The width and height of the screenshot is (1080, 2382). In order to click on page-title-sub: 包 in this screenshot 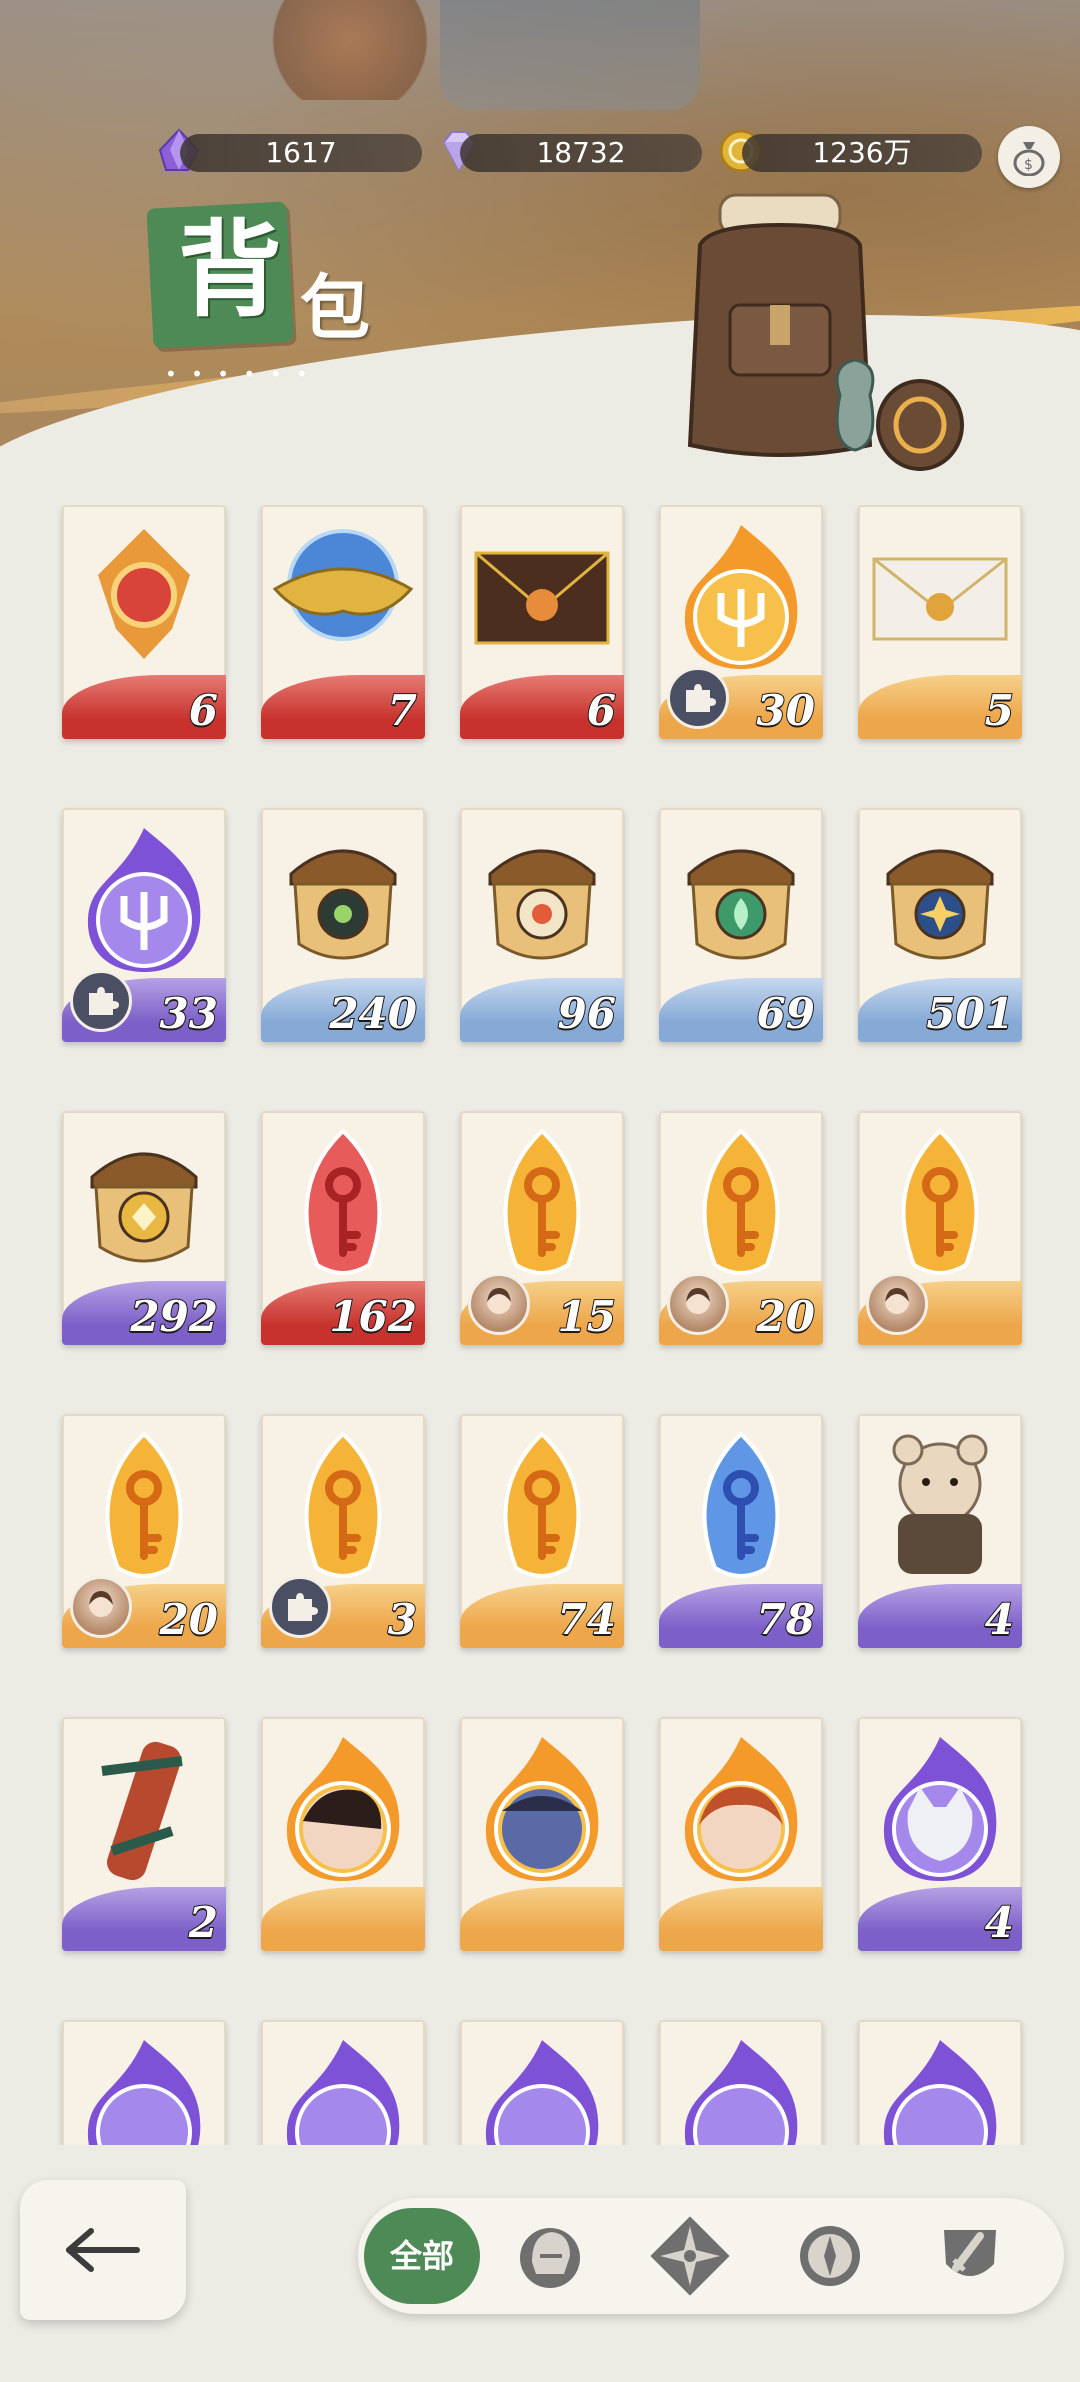, I will do `click(335, 307)`.